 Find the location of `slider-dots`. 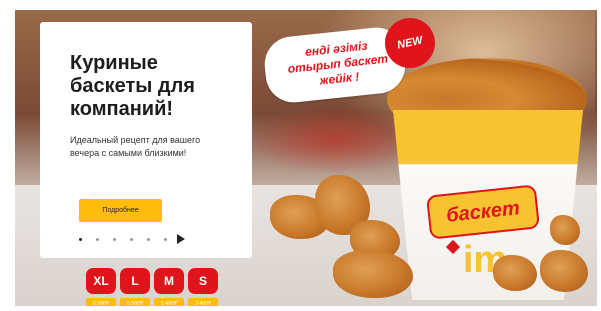

slider-dots is located at coordinates (132, 239).